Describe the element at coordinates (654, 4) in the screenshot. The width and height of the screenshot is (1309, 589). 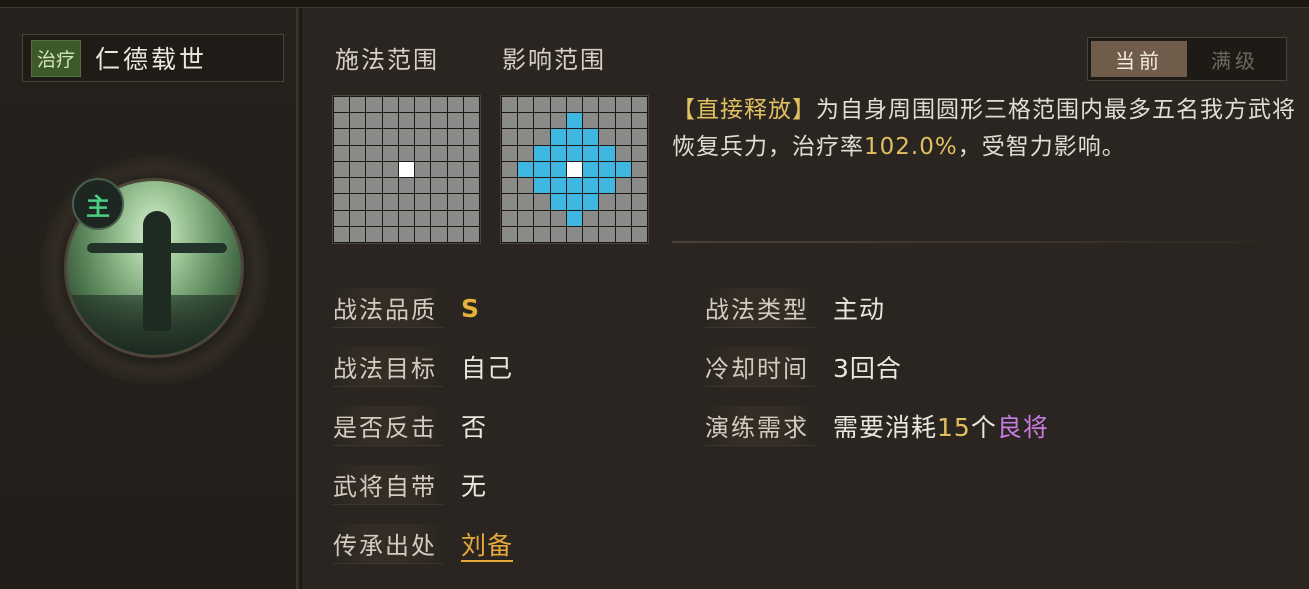
I see `top-border` at that location.